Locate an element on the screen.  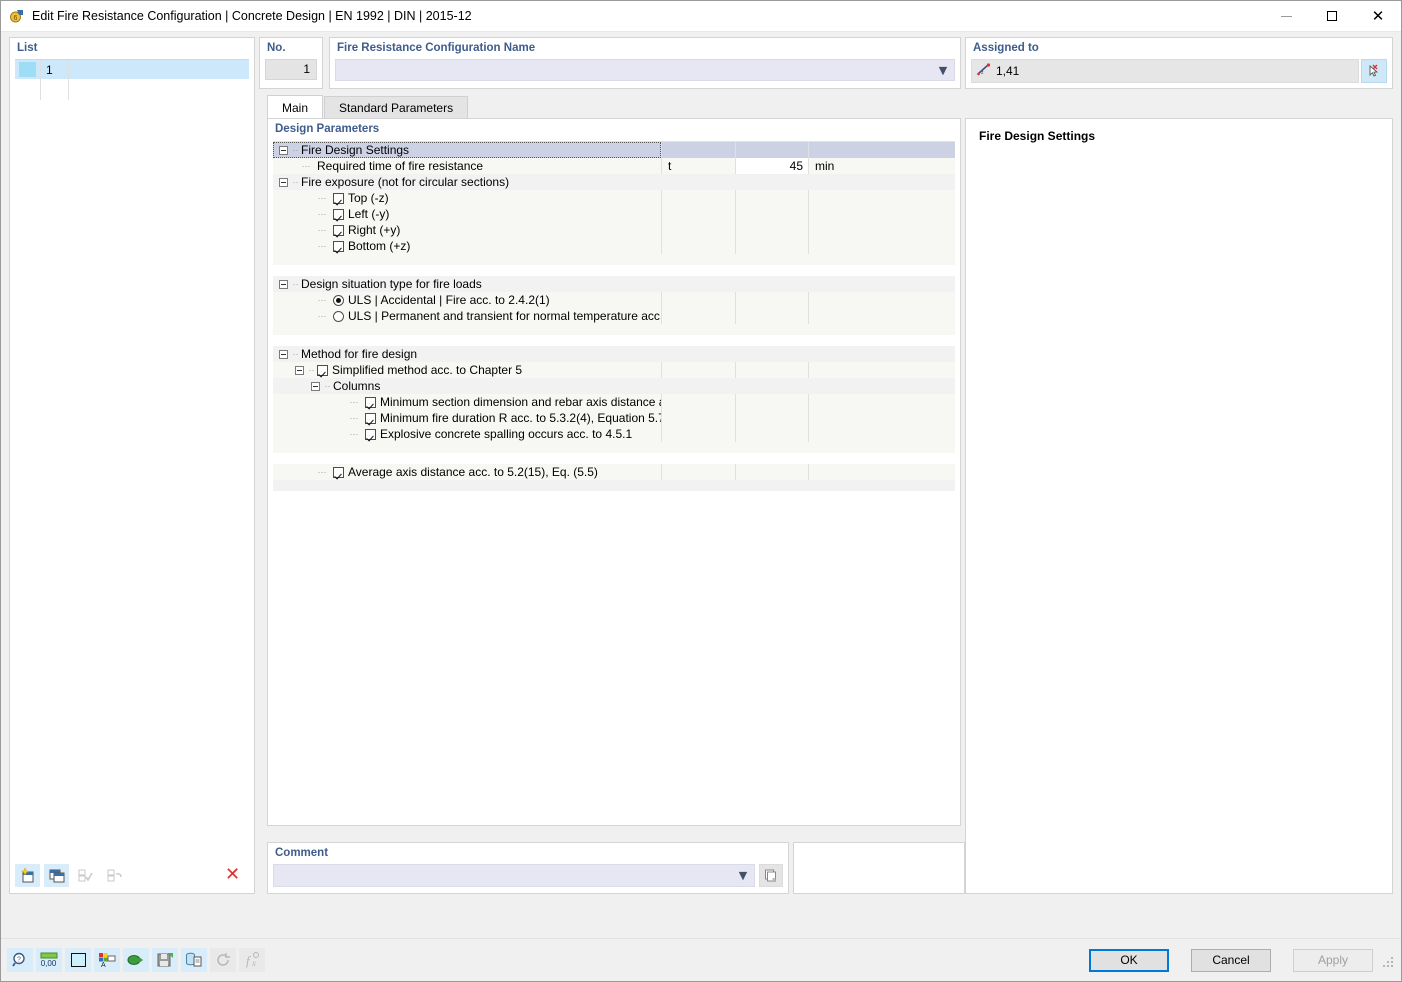
cancel-button: Cancel is located at coordinates (1231, 960).